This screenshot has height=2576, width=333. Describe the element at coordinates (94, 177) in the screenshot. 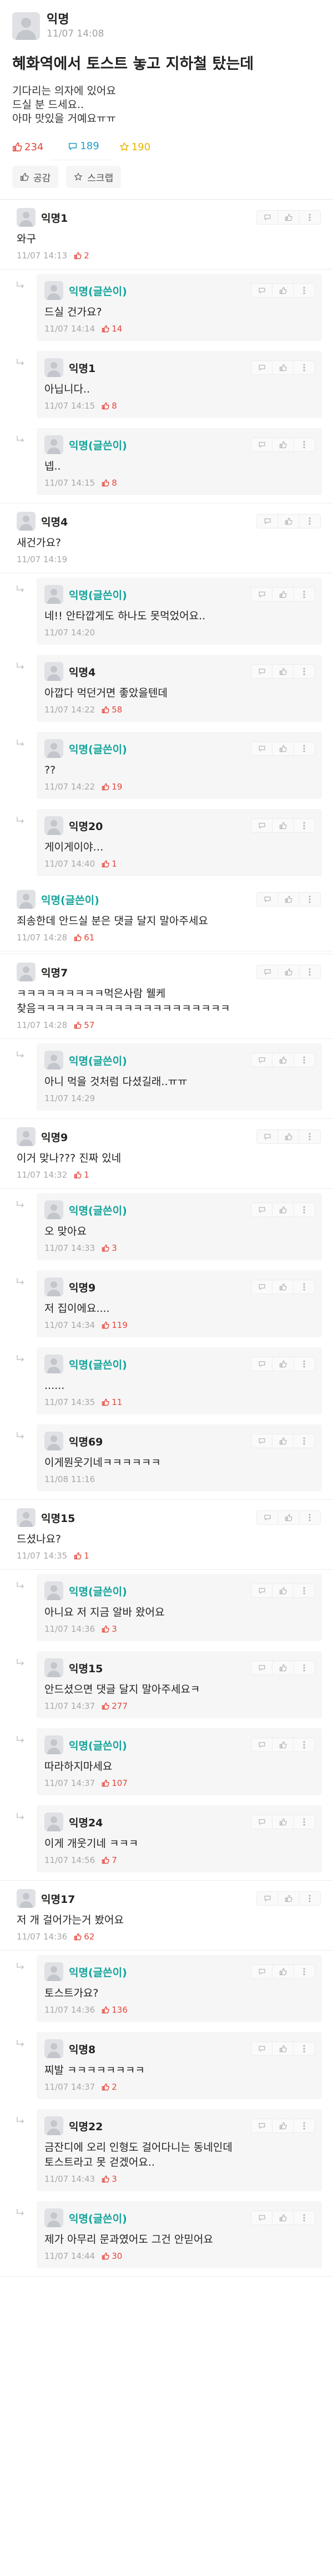

I see `scrap-button: 스크랩` at that location.